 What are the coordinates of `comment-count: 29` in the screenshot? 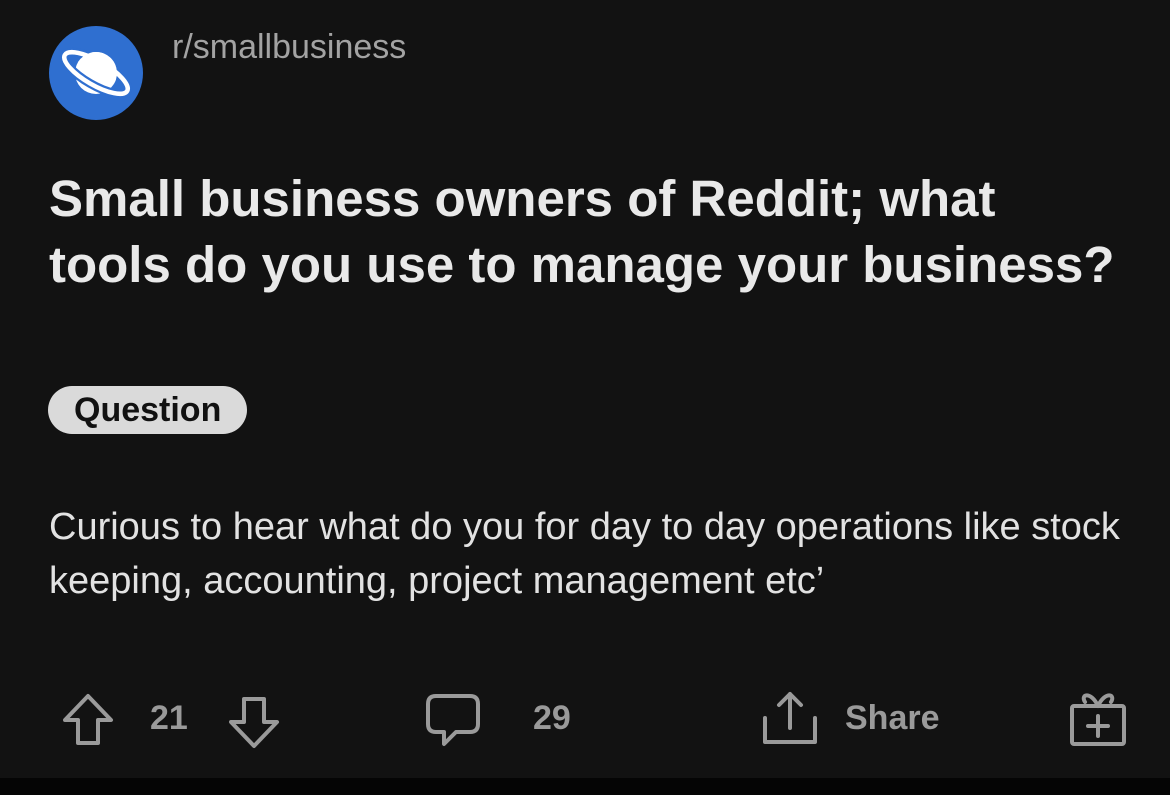 It's located at (552, 718).